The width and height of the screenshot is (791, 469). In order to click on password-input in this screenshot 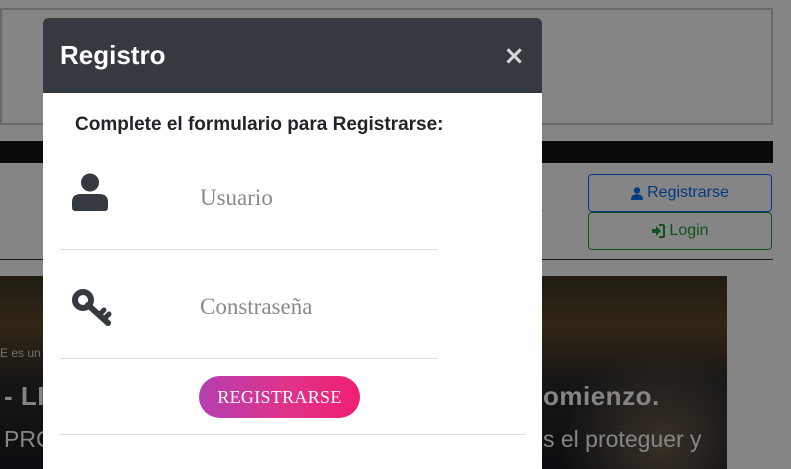, I will do `click(315, 307)`.